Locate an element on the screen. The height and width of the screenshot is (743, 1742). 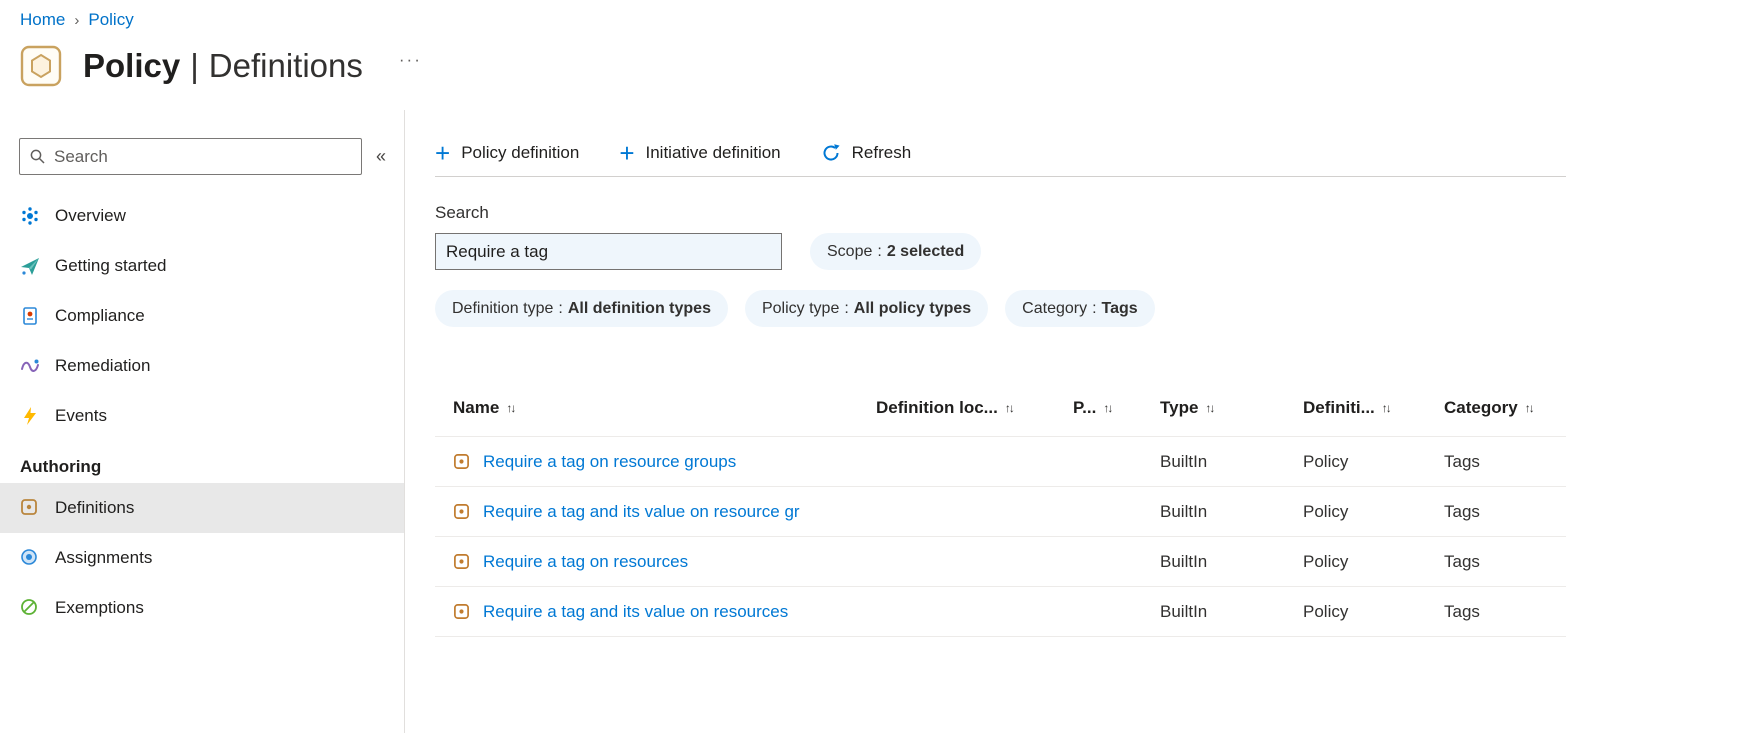
sidebar-search-input is located at coordinates (190, 156).